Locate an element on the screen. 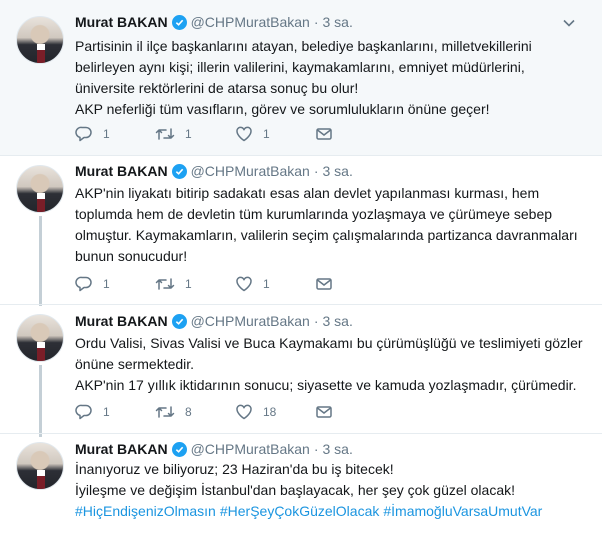  tweet-actions: 1 8 18 is located at coordinates (204, 412).